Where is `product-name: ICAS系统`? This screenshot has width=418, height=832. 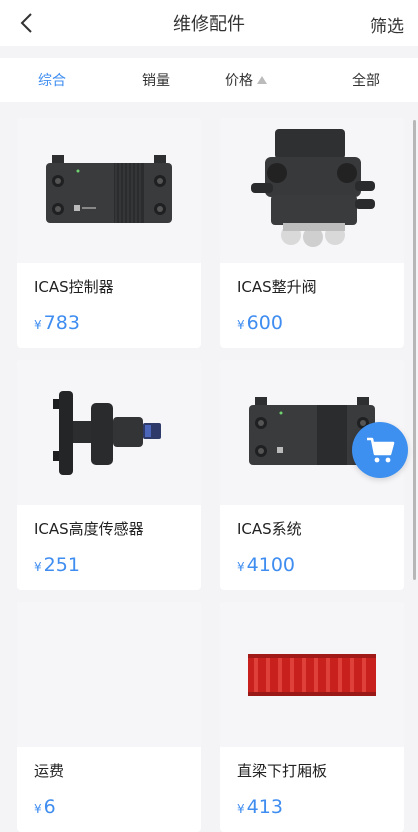 product-name: ICAS系统 is located at coordinates (269, 529).